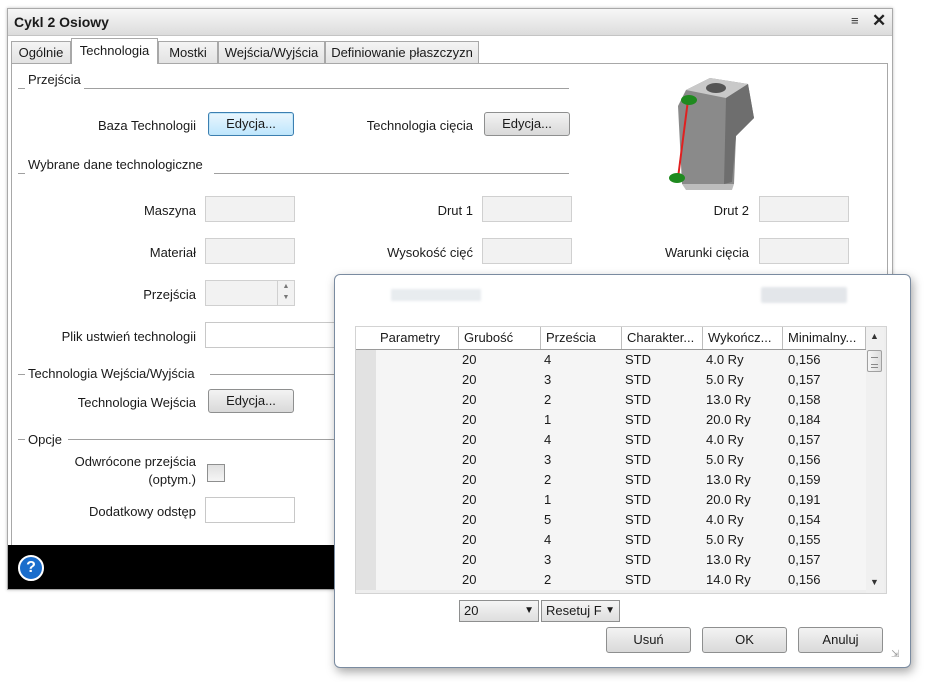 This screenshot has height=682, width=925. I want to click on header-parametry: Parametry, so click(407, 338).